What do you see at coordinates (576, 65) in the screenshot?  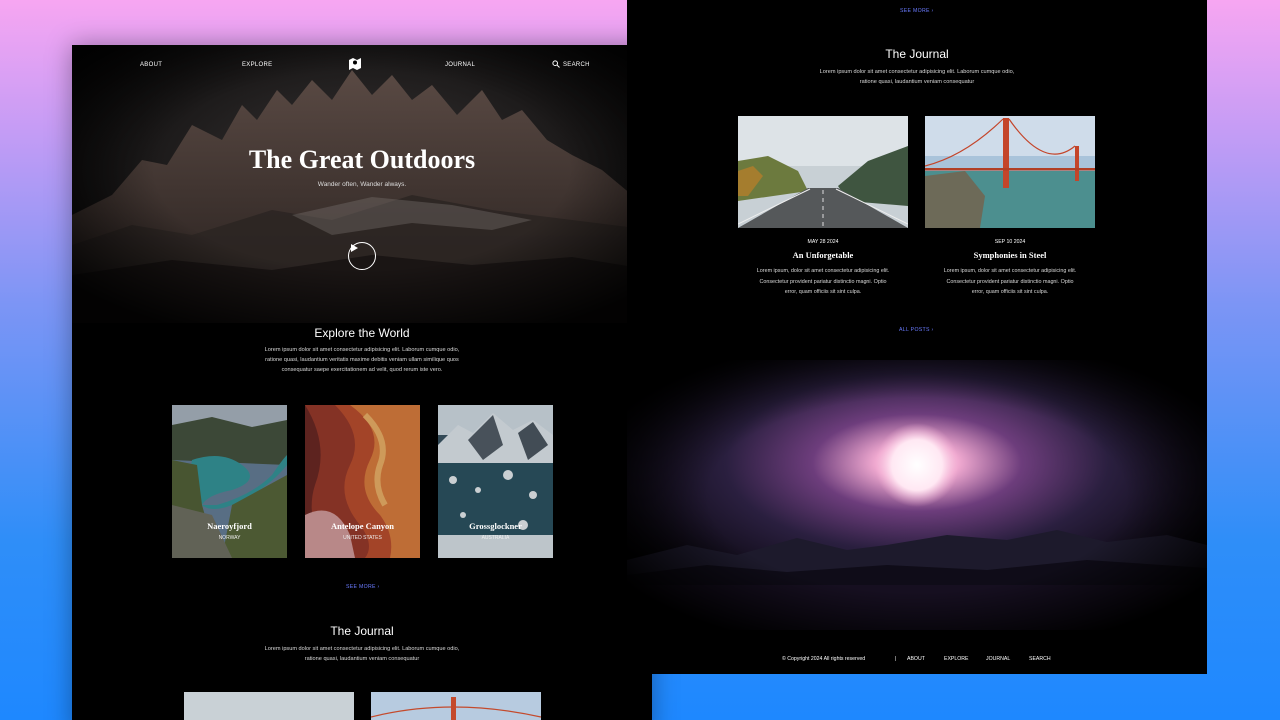 I see `nav-search: SEARCH` at bounding box center [576, 65].